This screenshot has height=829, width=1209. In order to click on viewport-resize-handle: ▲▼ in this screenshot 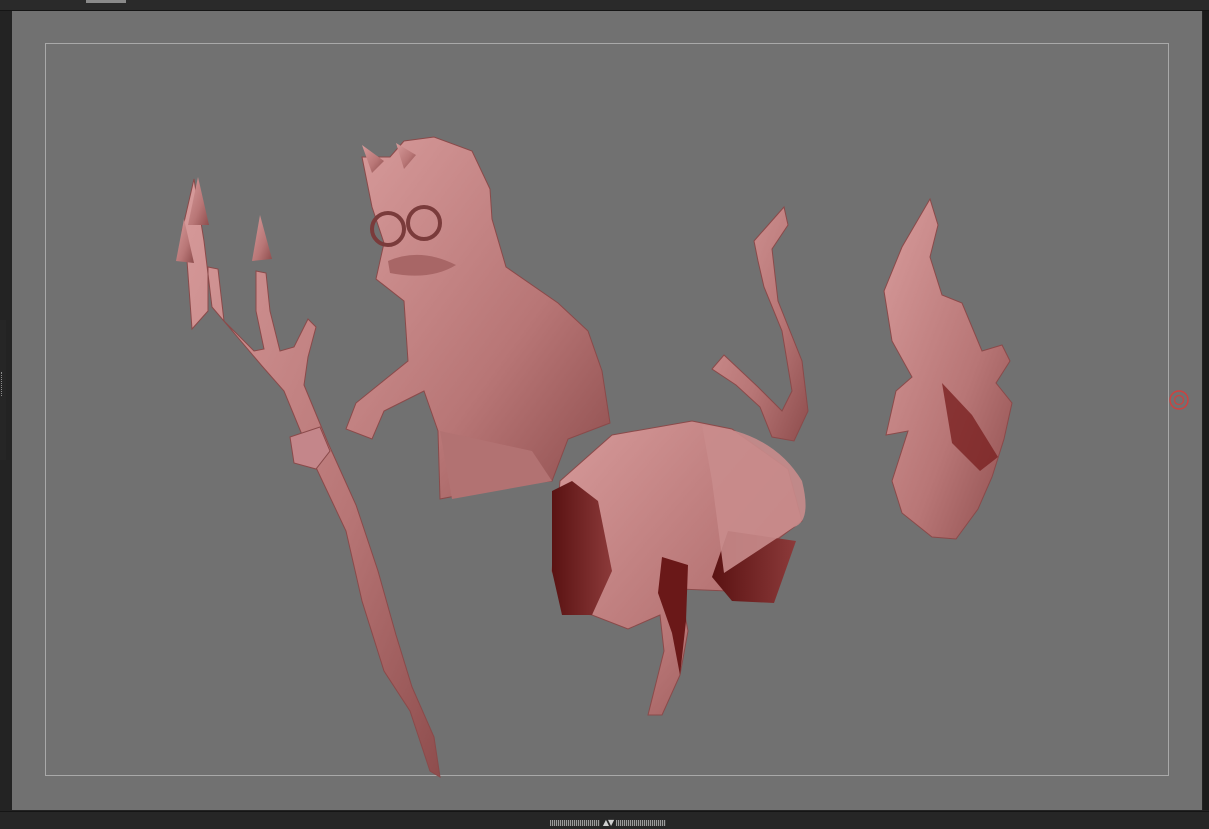, I will do `click(608, 822)`.